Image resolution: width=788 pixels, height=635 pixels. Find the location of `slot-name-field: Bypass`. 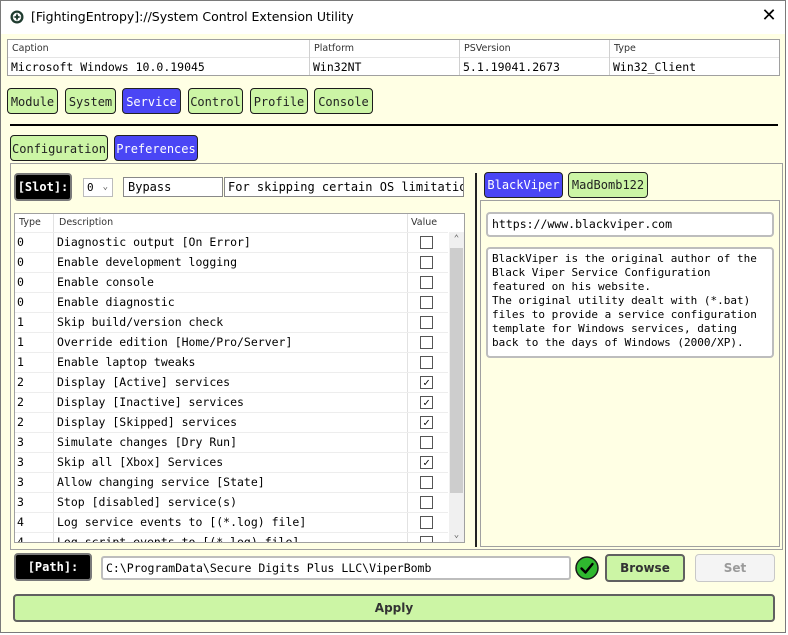

slot-name-field: Bypass is located at coordinates (173, 187).